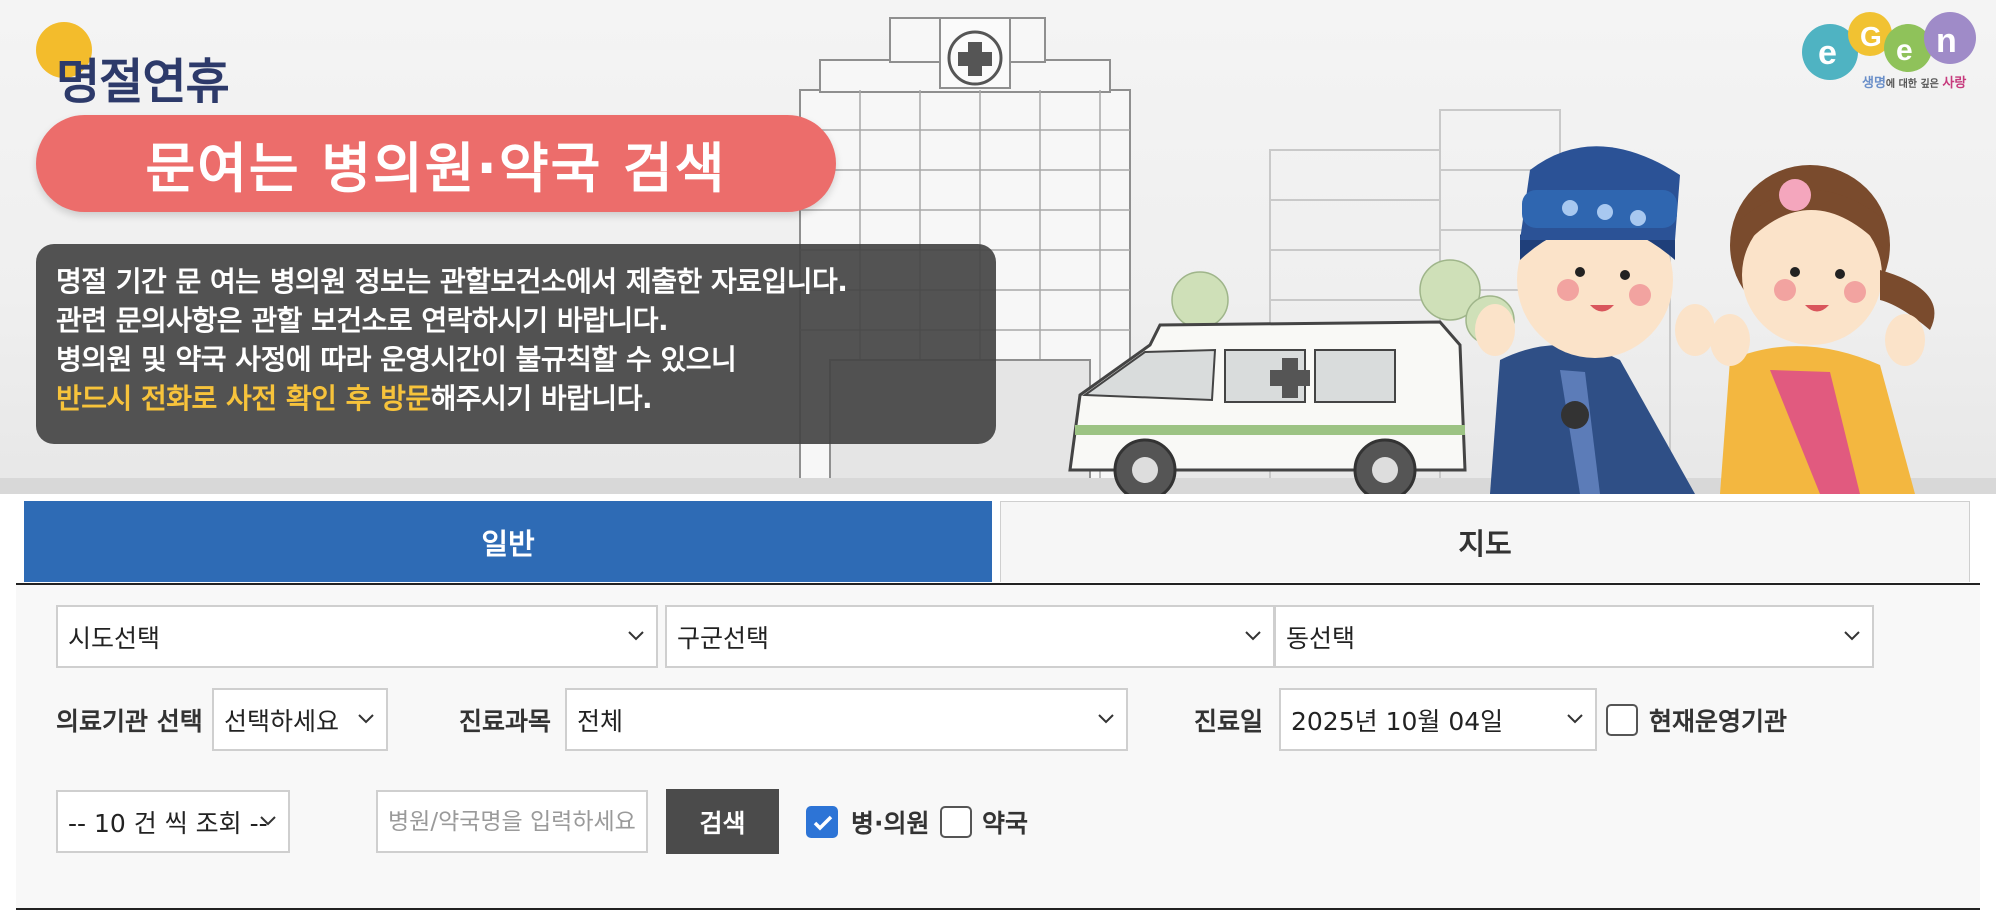 The image size is (1996, 924). I want to click on pharmacy-label: 약국, so click(1005, 823).